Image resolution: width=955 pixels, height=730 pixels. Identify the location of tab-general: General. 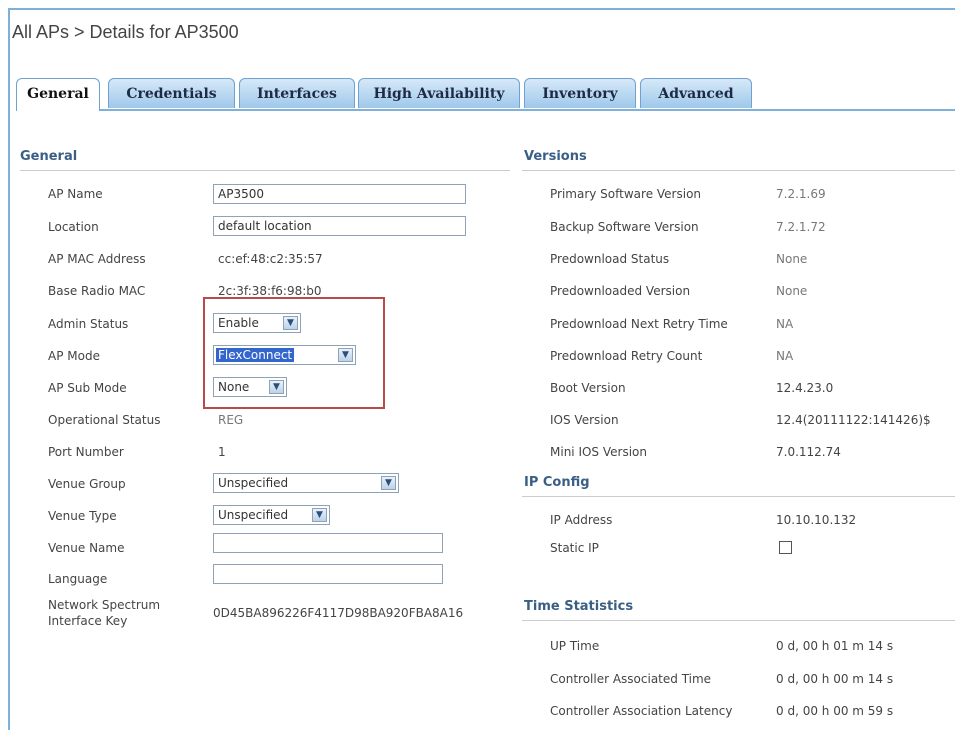
(58, 94).